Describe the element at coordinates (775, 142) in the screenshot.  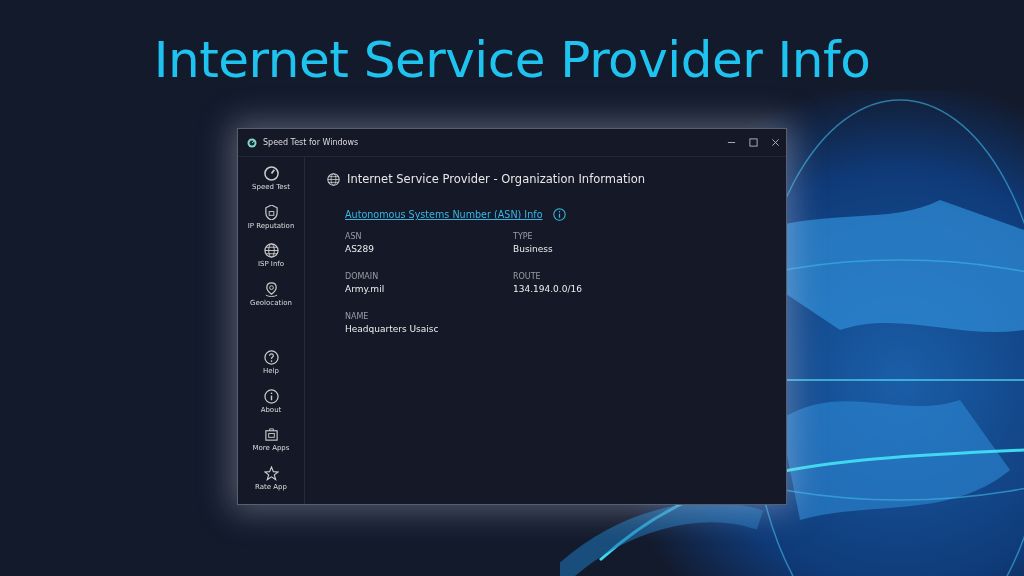
I see `close-icon` at that location.